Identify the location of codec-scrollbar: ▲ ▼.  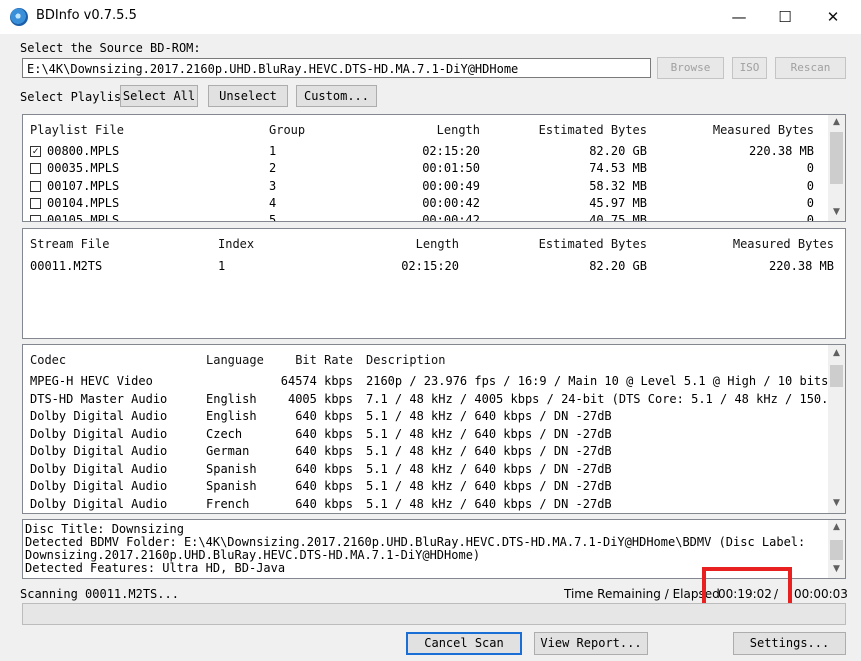
(836, 429).